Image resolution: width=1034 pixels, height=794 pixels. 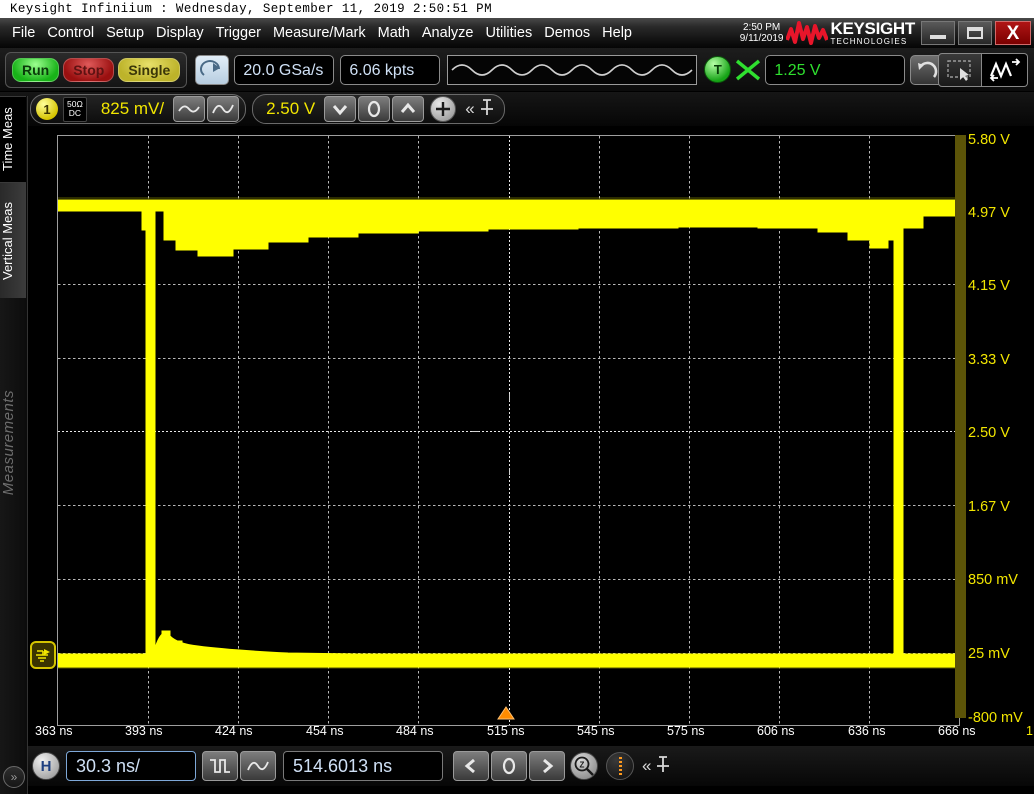 I want to click on horizontal-badge: H, so click(x=46, y=766).